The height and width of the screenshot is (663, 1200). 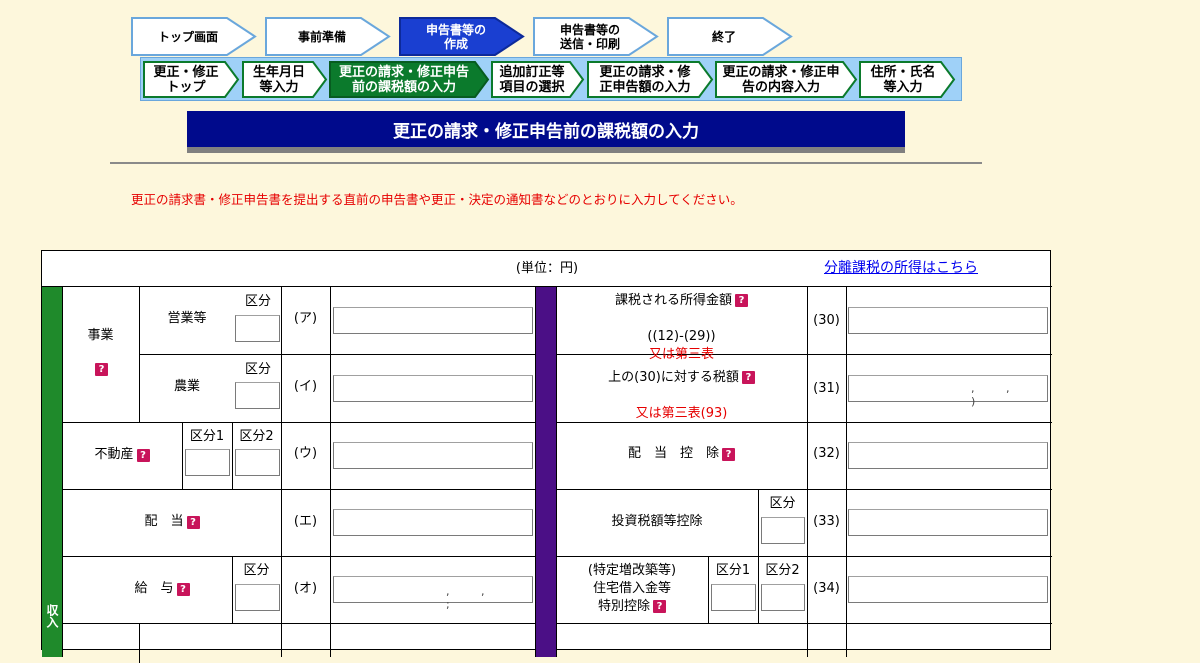 What do you see at coordinates (948, 522) in the screenshot?
I see `r33-amount-input` at bounding box center [948, 522].